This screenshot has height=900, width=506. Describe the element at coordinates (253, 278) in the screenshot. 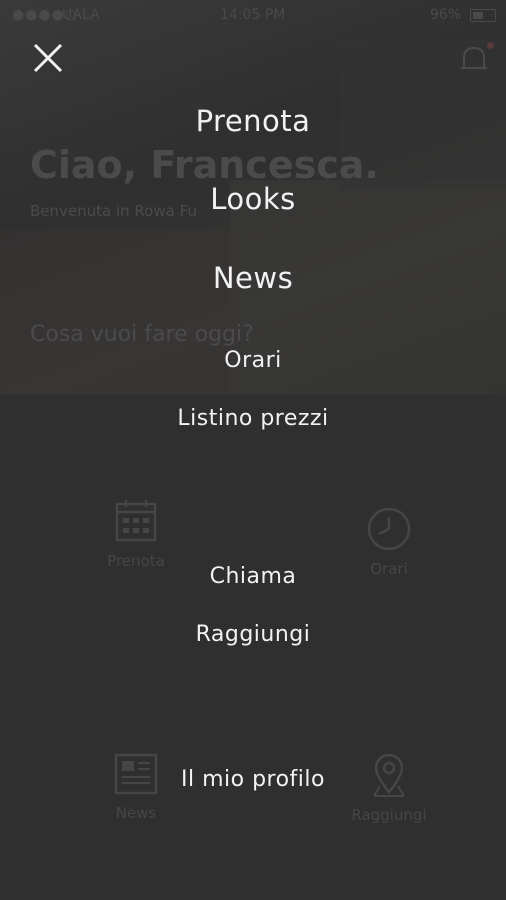

I see `menu-item-news: News` at that location.